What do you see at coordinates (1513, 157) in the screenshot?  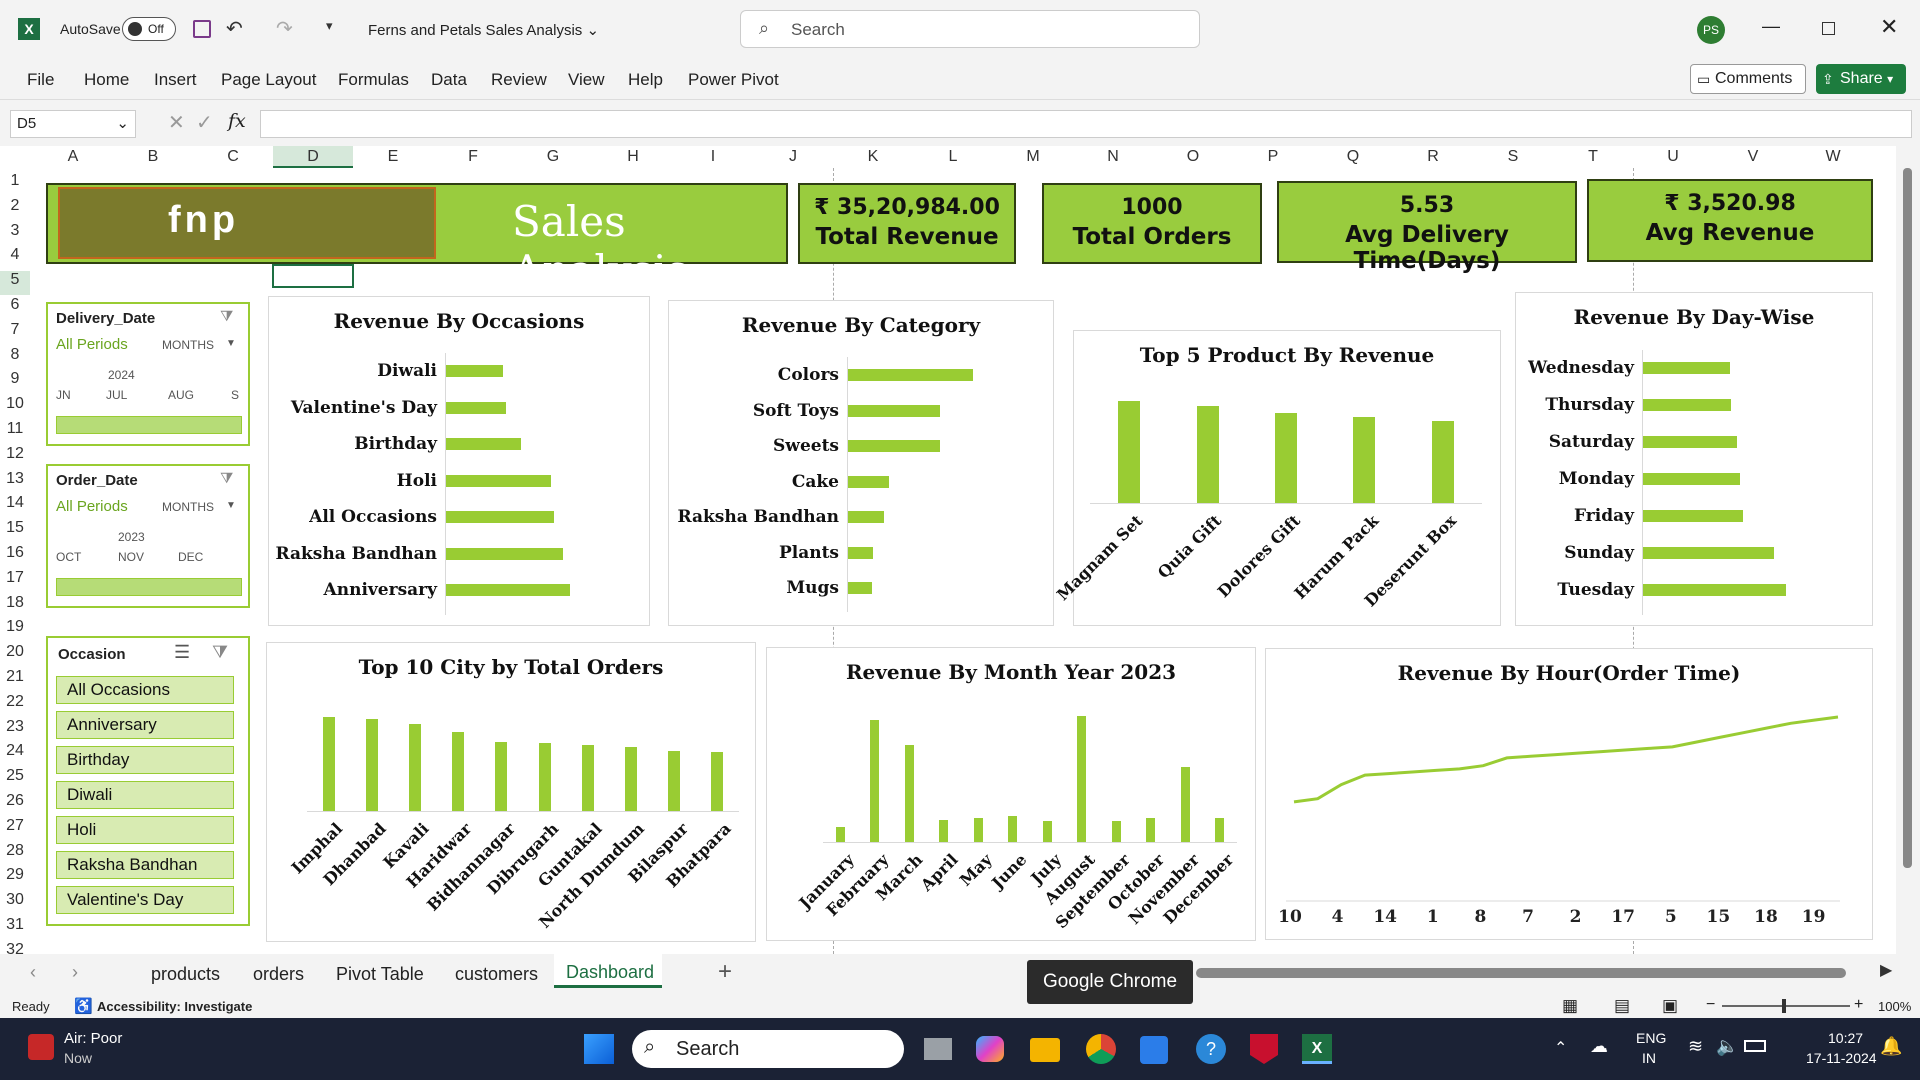 I see `column-header: S` at bounding box center [1513, 157].